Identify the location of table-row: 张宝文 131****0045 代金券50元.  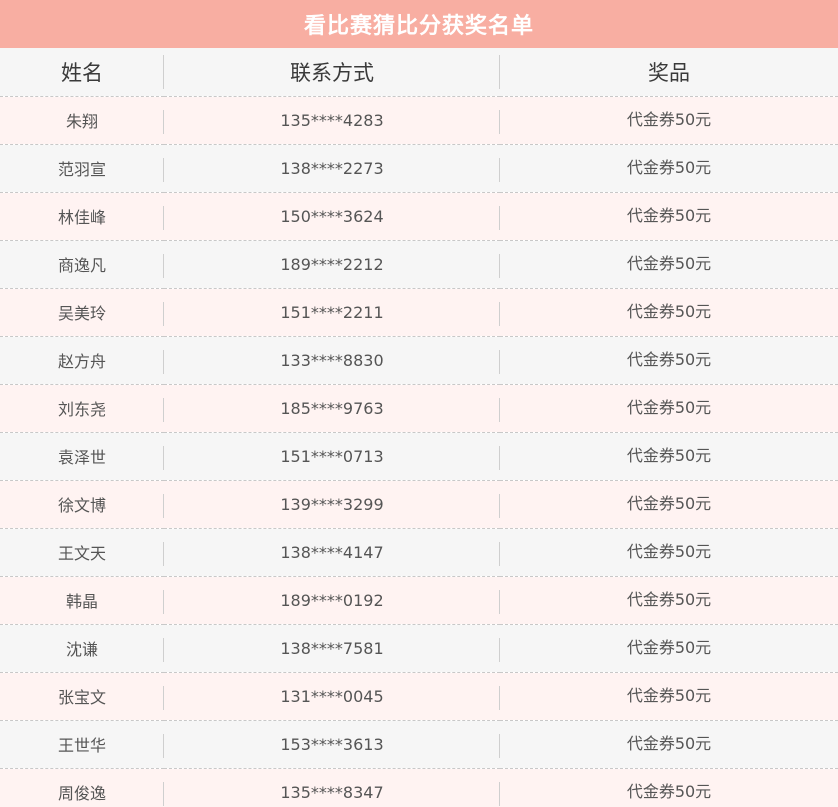
(419, 696).